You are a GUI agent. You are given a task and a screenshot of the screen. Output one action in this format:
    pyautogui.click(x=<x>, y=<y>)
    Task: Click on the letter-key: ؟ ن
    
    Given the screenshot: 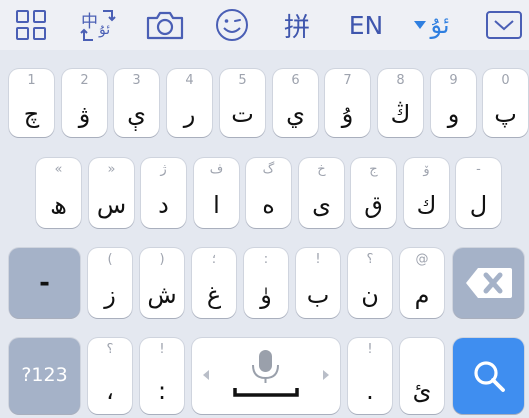 What is the action you would take?
    pyautogui.click(x=370, y=283)
    